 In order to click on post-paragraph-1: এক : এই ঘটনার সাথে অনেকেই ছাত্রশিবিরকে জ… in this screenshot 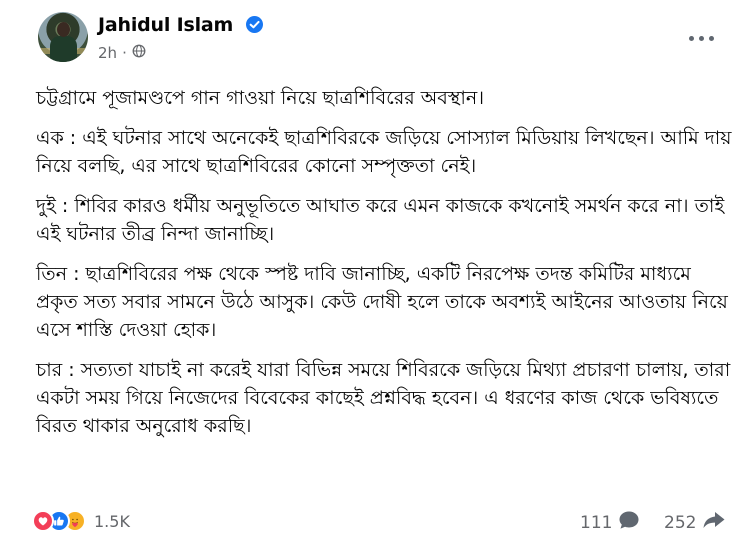, I will do `click(384, 152)`.